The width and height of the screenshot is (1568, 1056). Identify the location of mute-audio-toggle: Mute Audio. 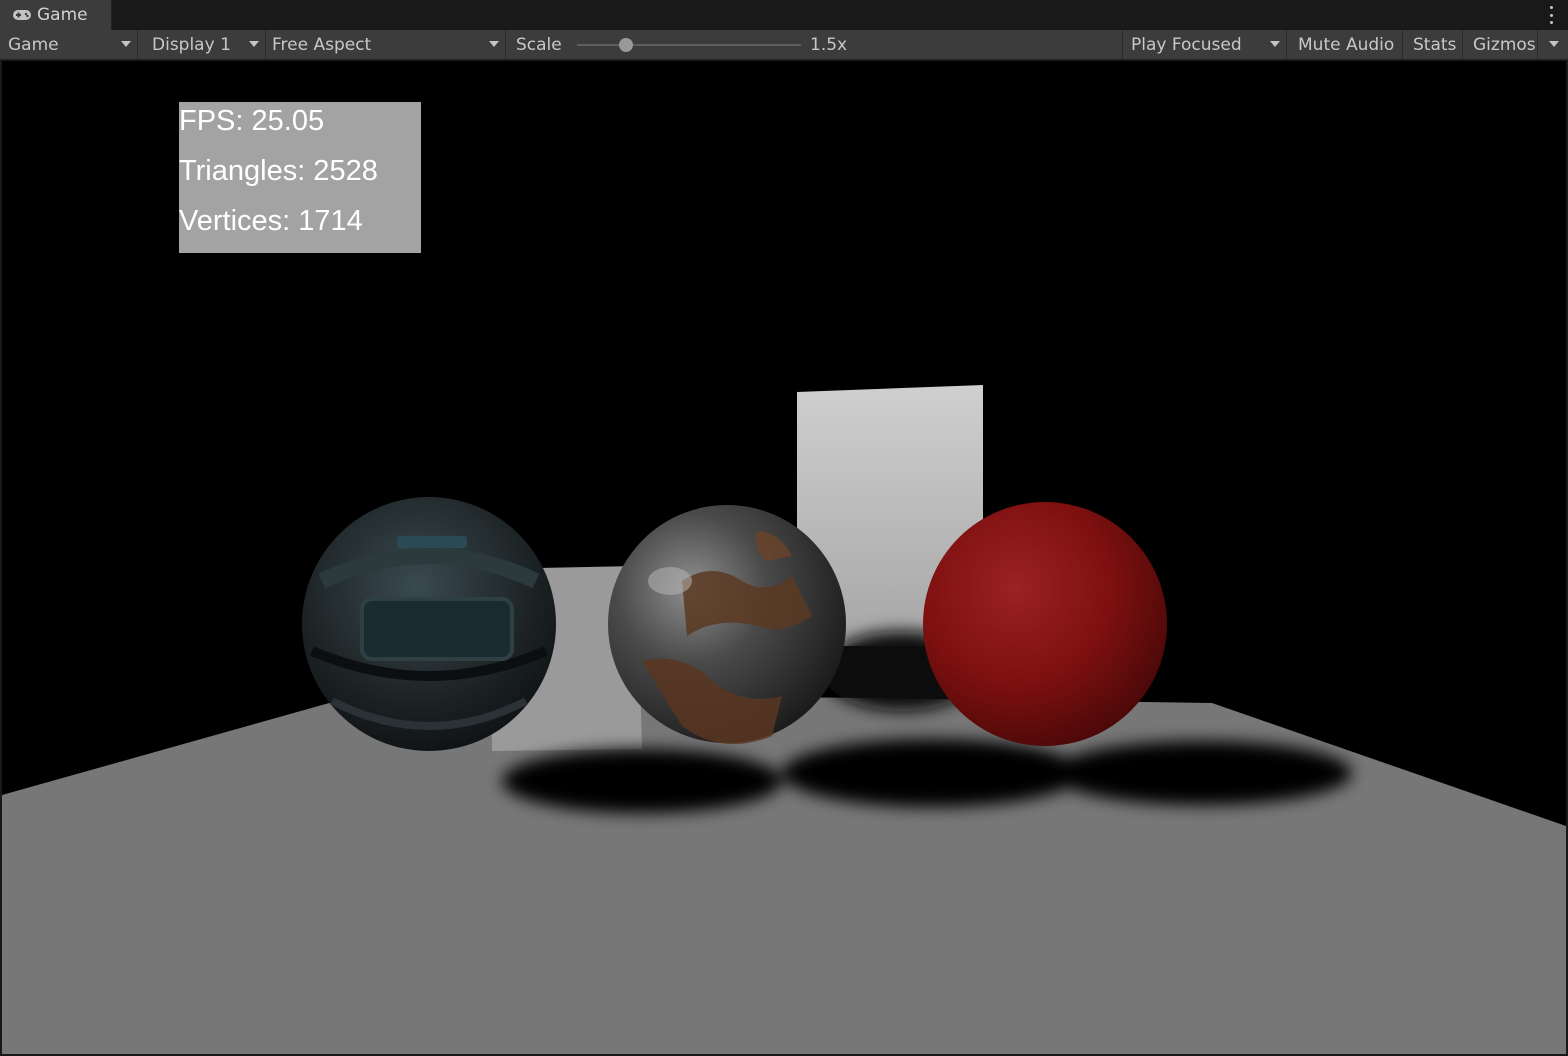
(1346, 44).